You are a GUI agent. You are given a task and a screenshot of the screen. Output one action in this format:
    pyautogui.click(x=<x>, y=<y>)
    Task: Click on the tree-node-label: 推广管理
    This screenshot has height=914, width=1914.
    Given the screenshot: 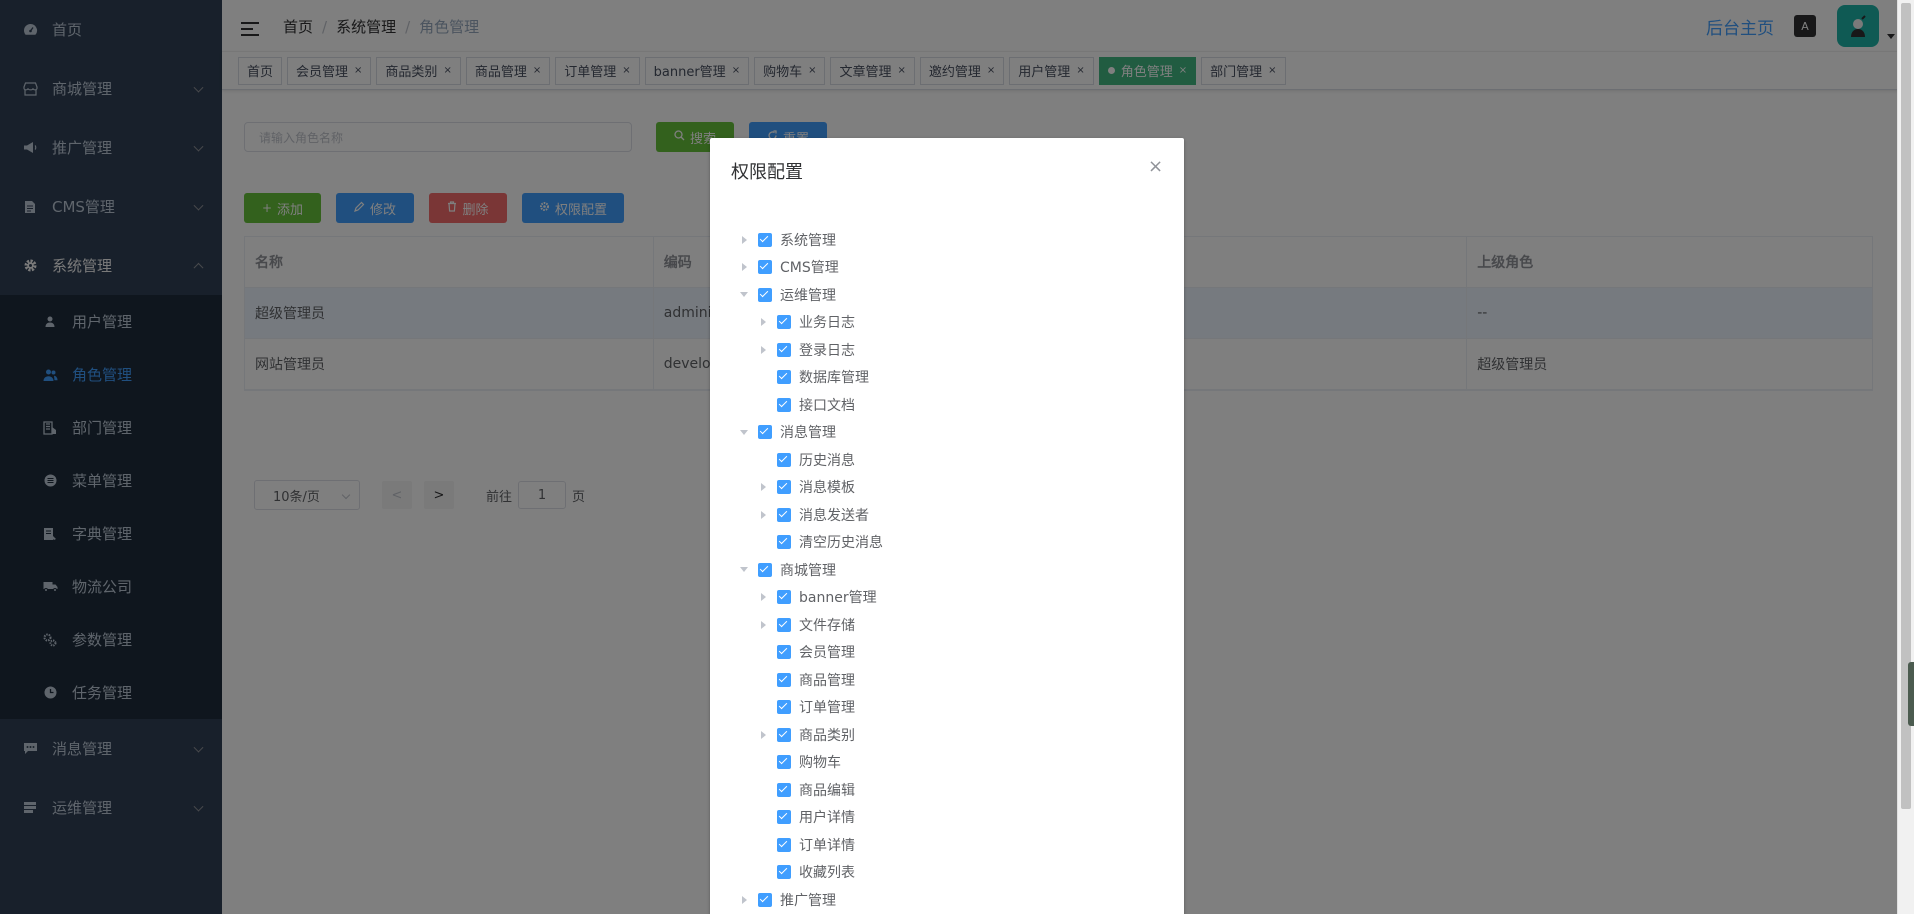 What is the action you would take?
    pyautogui.click(x=808, y=900)
    